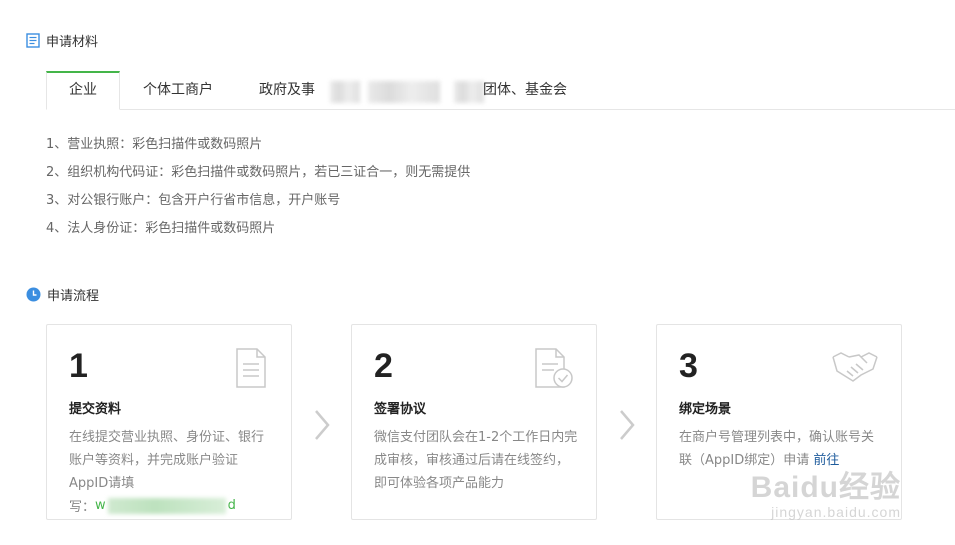 The image size is (955, 545). I want to click on step-extra: 写： w d, so click(152, 505).